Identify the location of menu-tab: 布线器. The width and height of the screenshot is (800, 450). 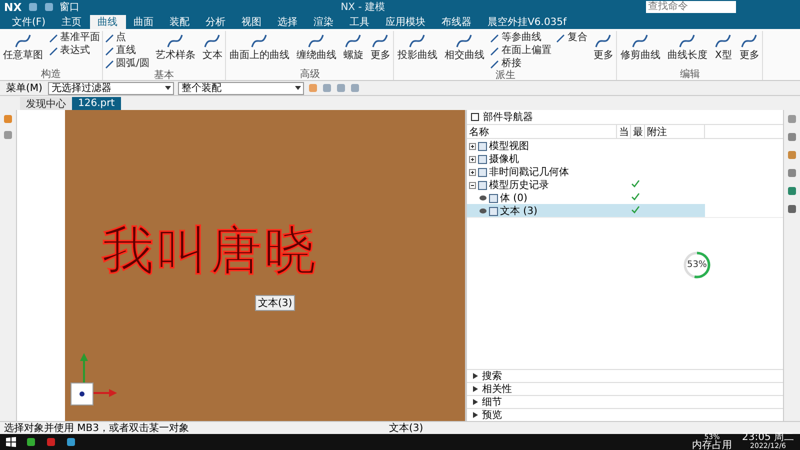
(457, 22).